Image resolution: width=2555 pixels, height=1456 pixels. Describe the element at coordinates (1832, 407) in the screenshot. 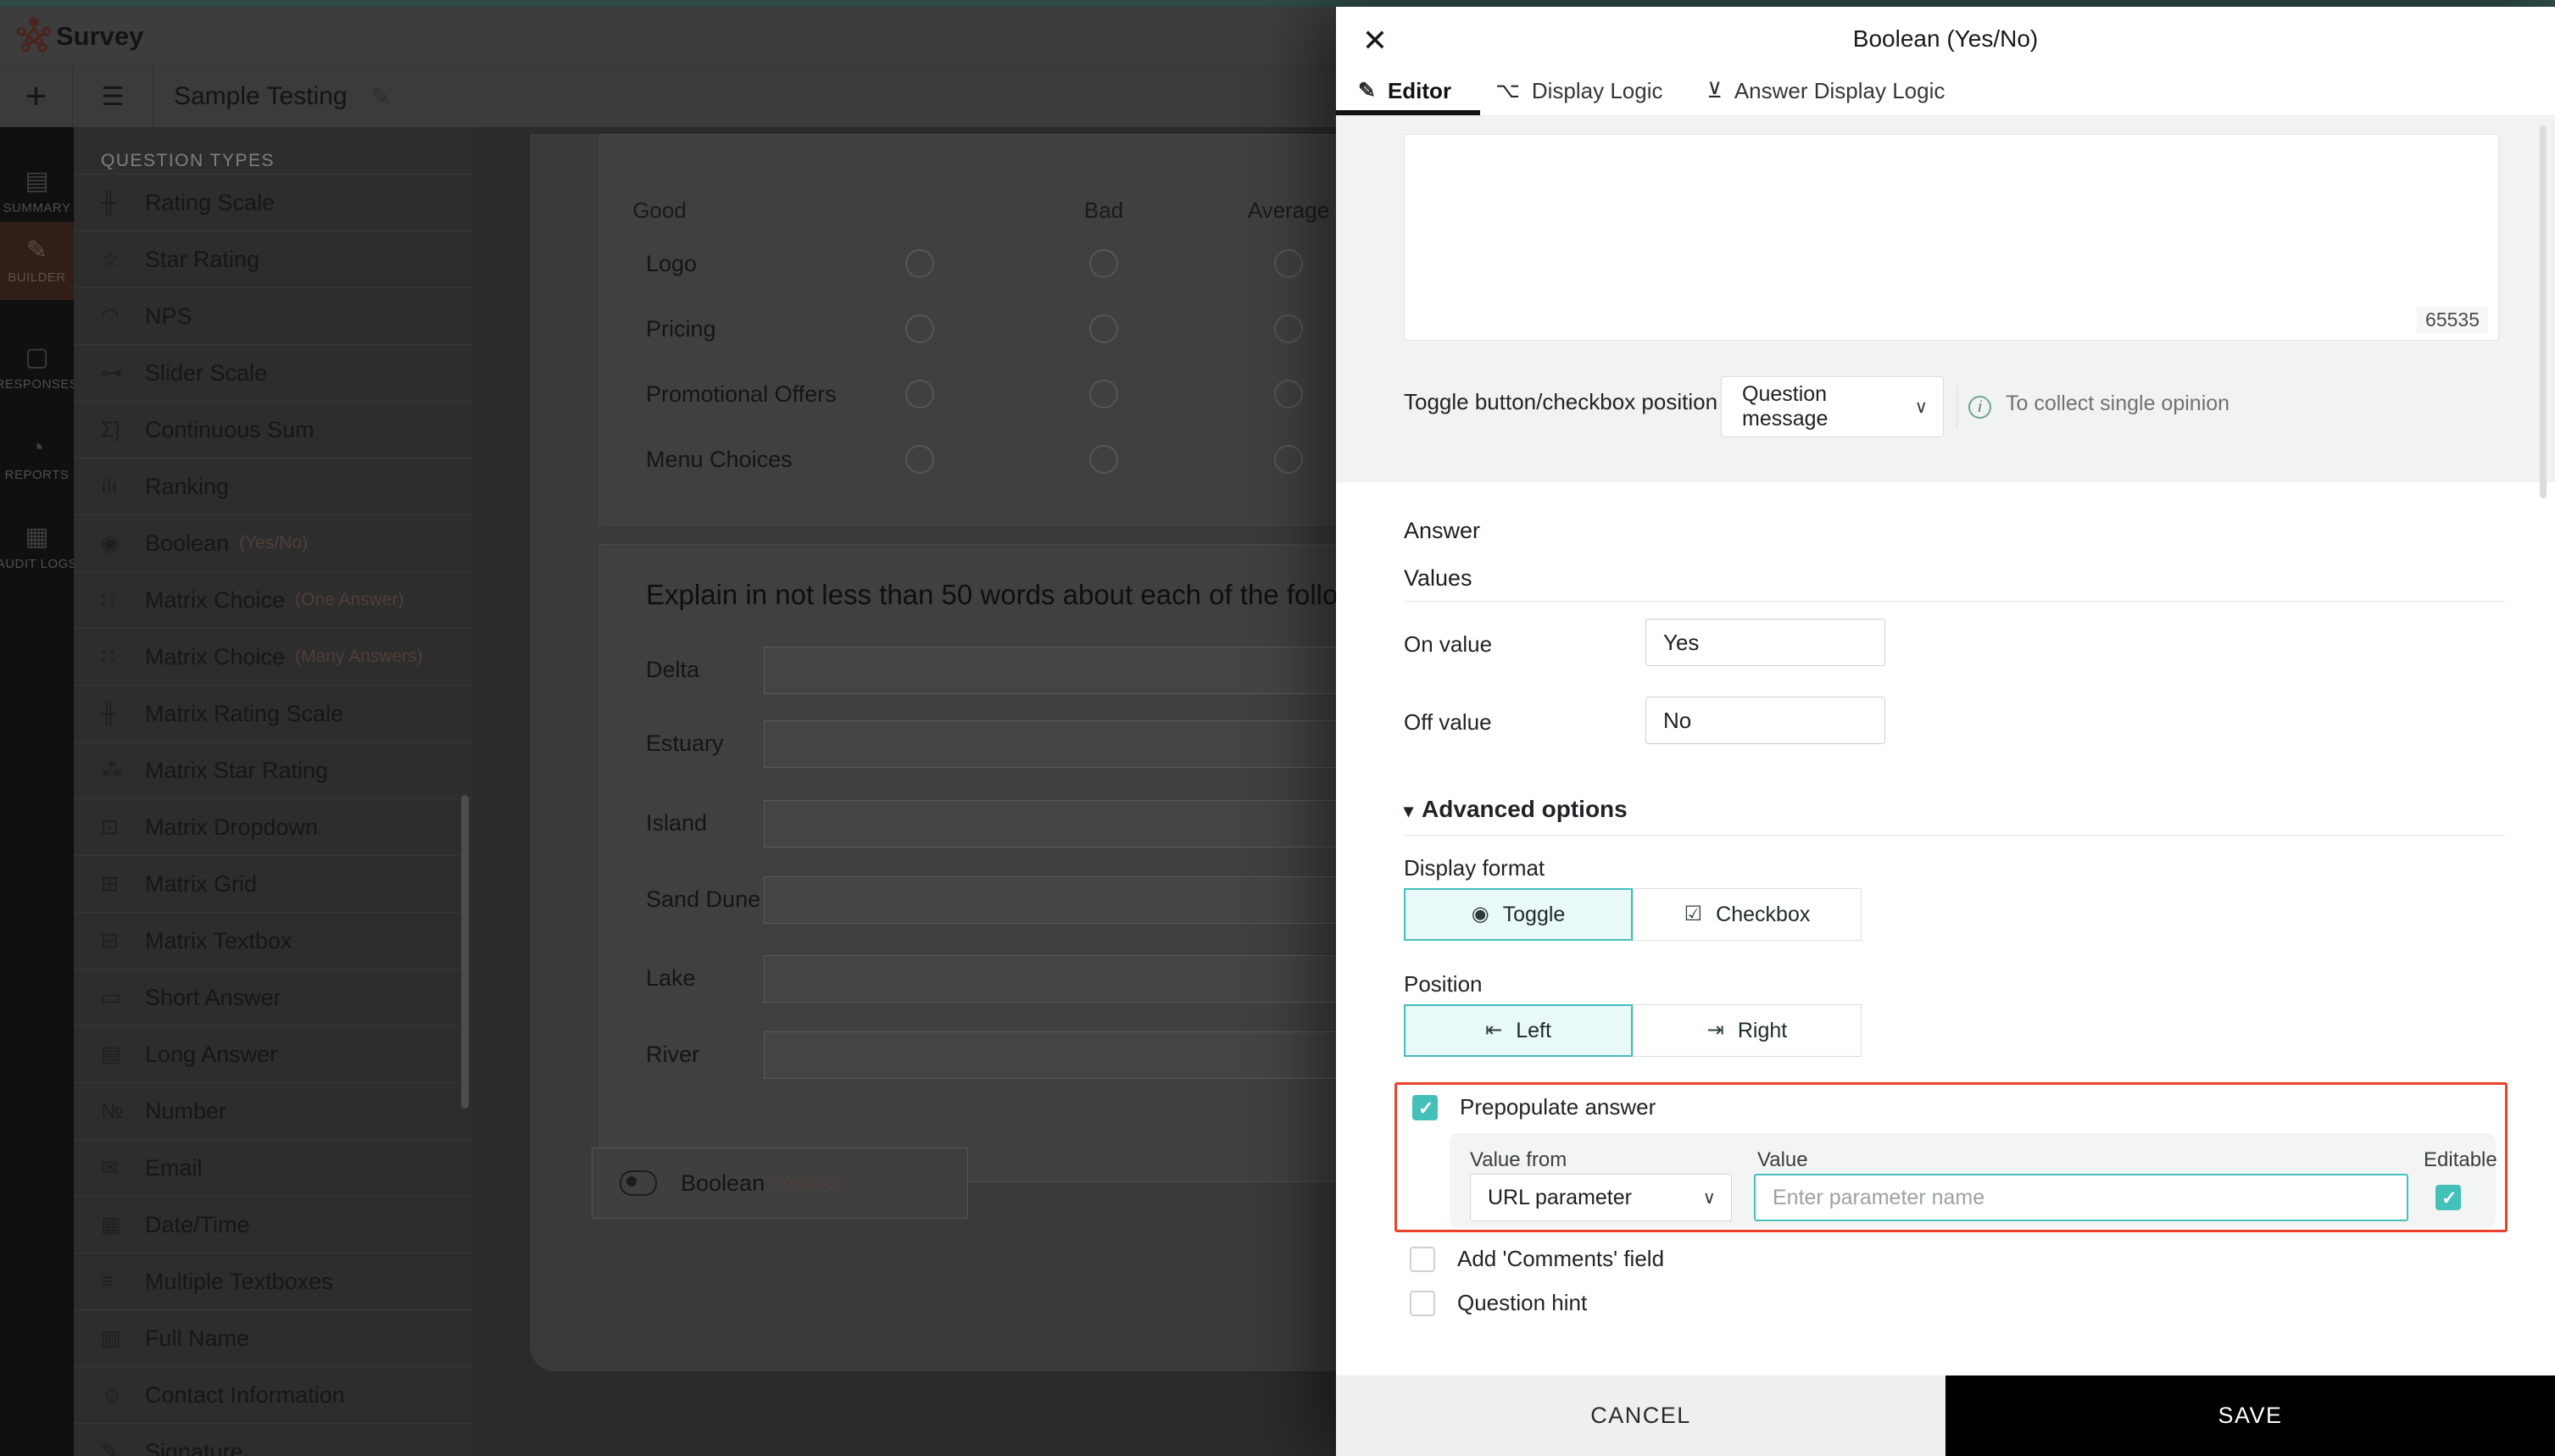

I see `toggle-position-dropdown: Question message` at that location.